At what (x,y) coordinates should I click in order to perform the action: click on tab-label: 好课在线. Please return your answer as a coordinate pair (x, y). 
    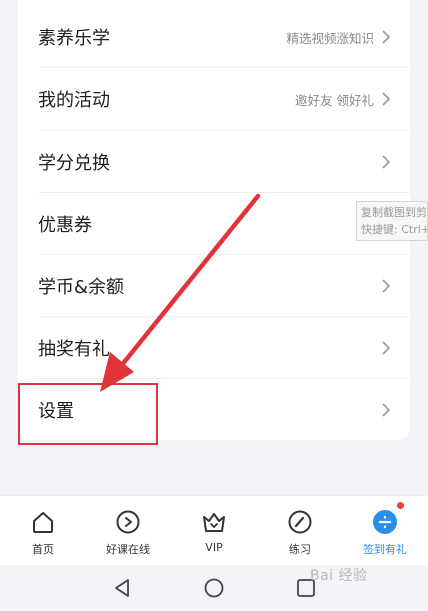
    Looking at the image, I should click on (128, 549).